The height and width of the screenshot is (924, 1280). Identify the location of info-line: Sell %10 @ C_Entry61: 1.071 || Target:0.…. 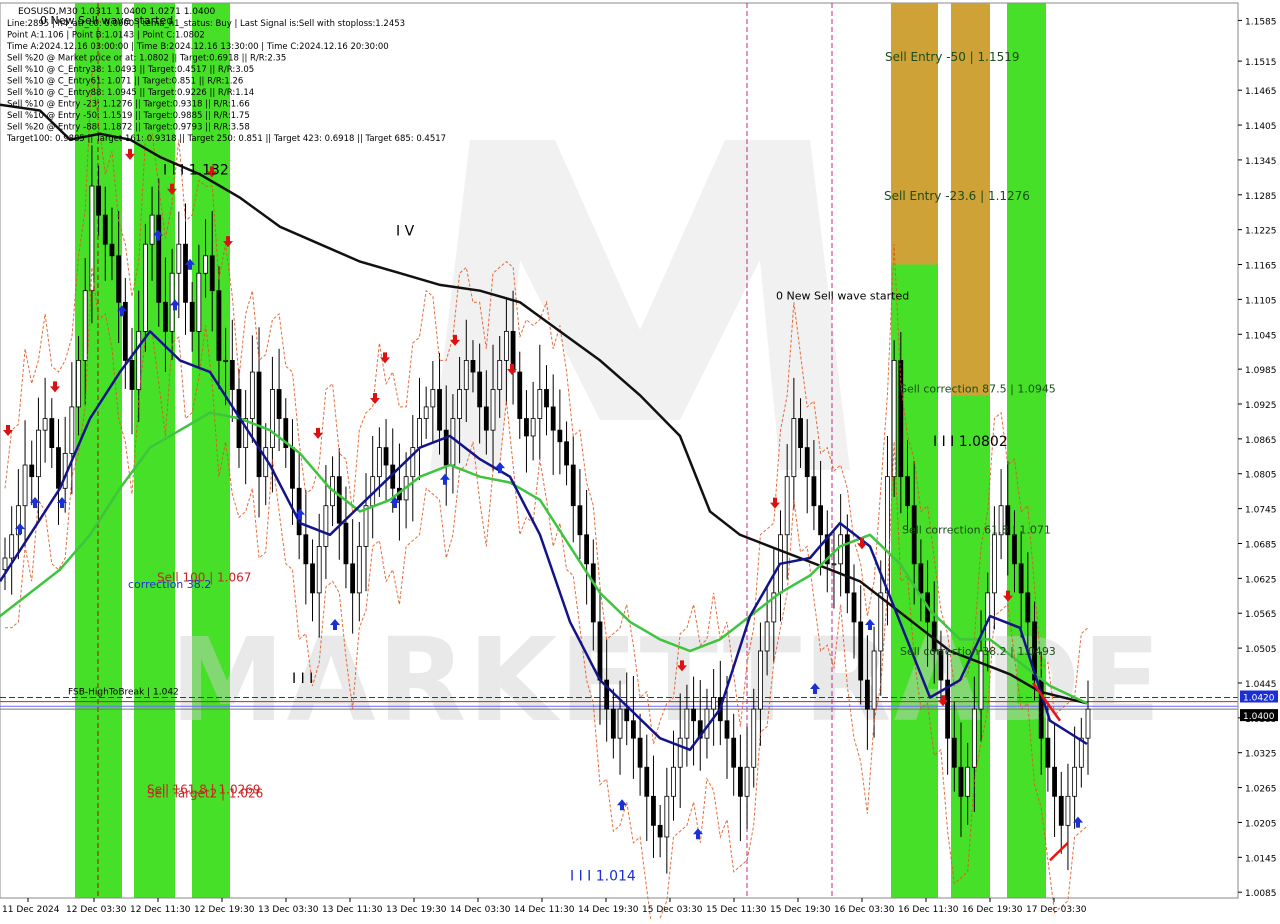
(125, 82).